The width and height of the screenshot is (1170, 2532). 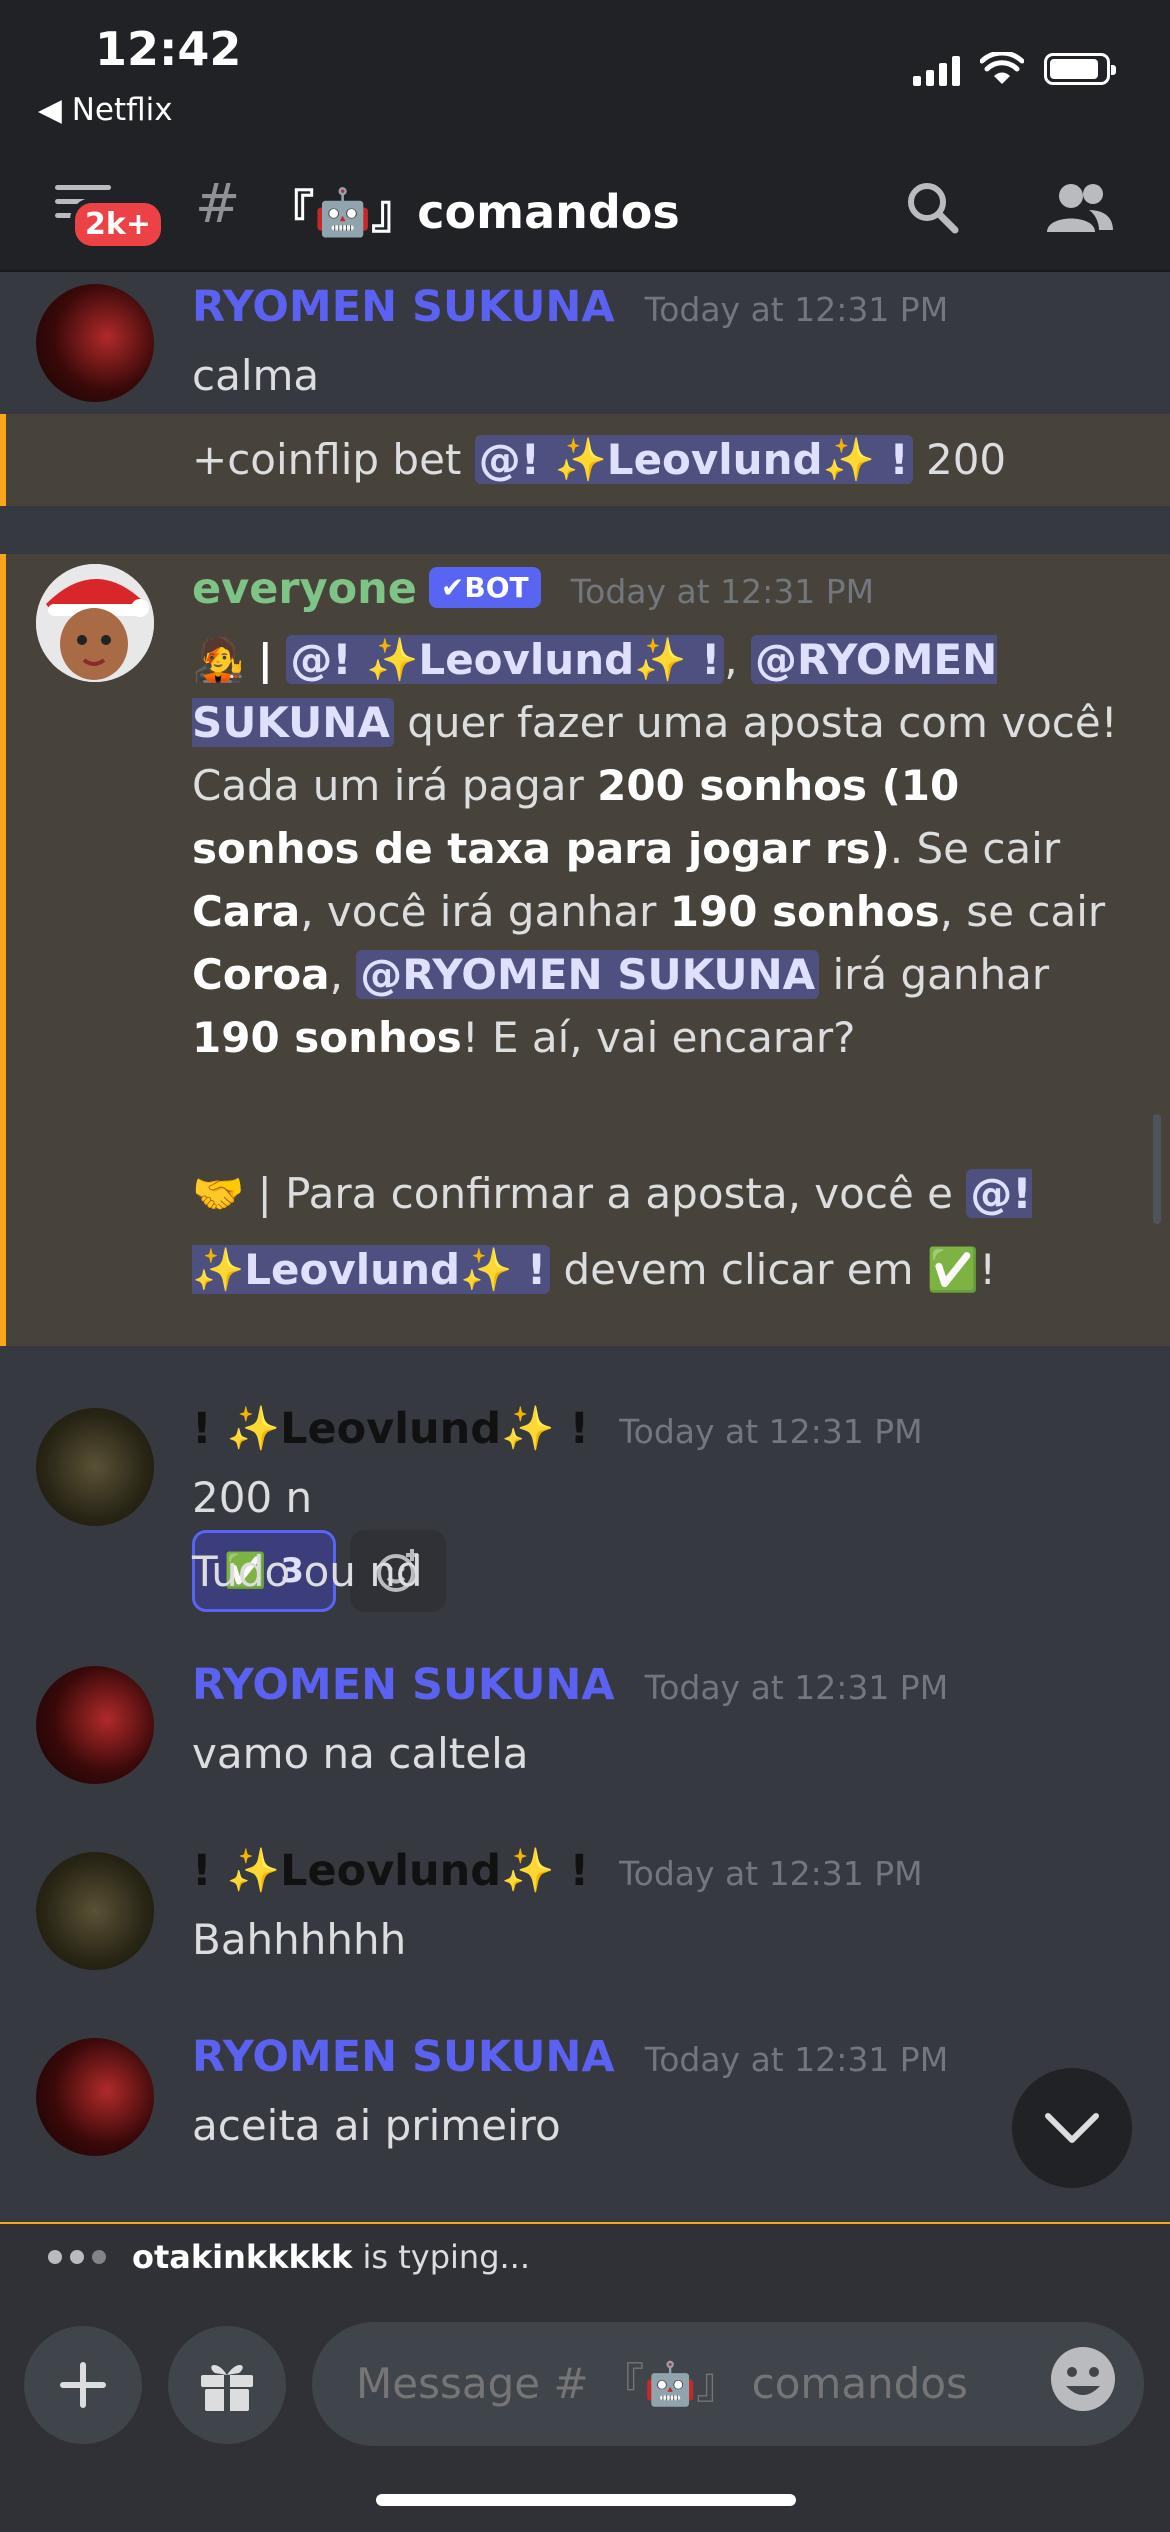 What do you see at coordinates (376, 2125) in the screenshot?
I see `message-text: aceita ai primeiro` at bounding box center [376, 2125].